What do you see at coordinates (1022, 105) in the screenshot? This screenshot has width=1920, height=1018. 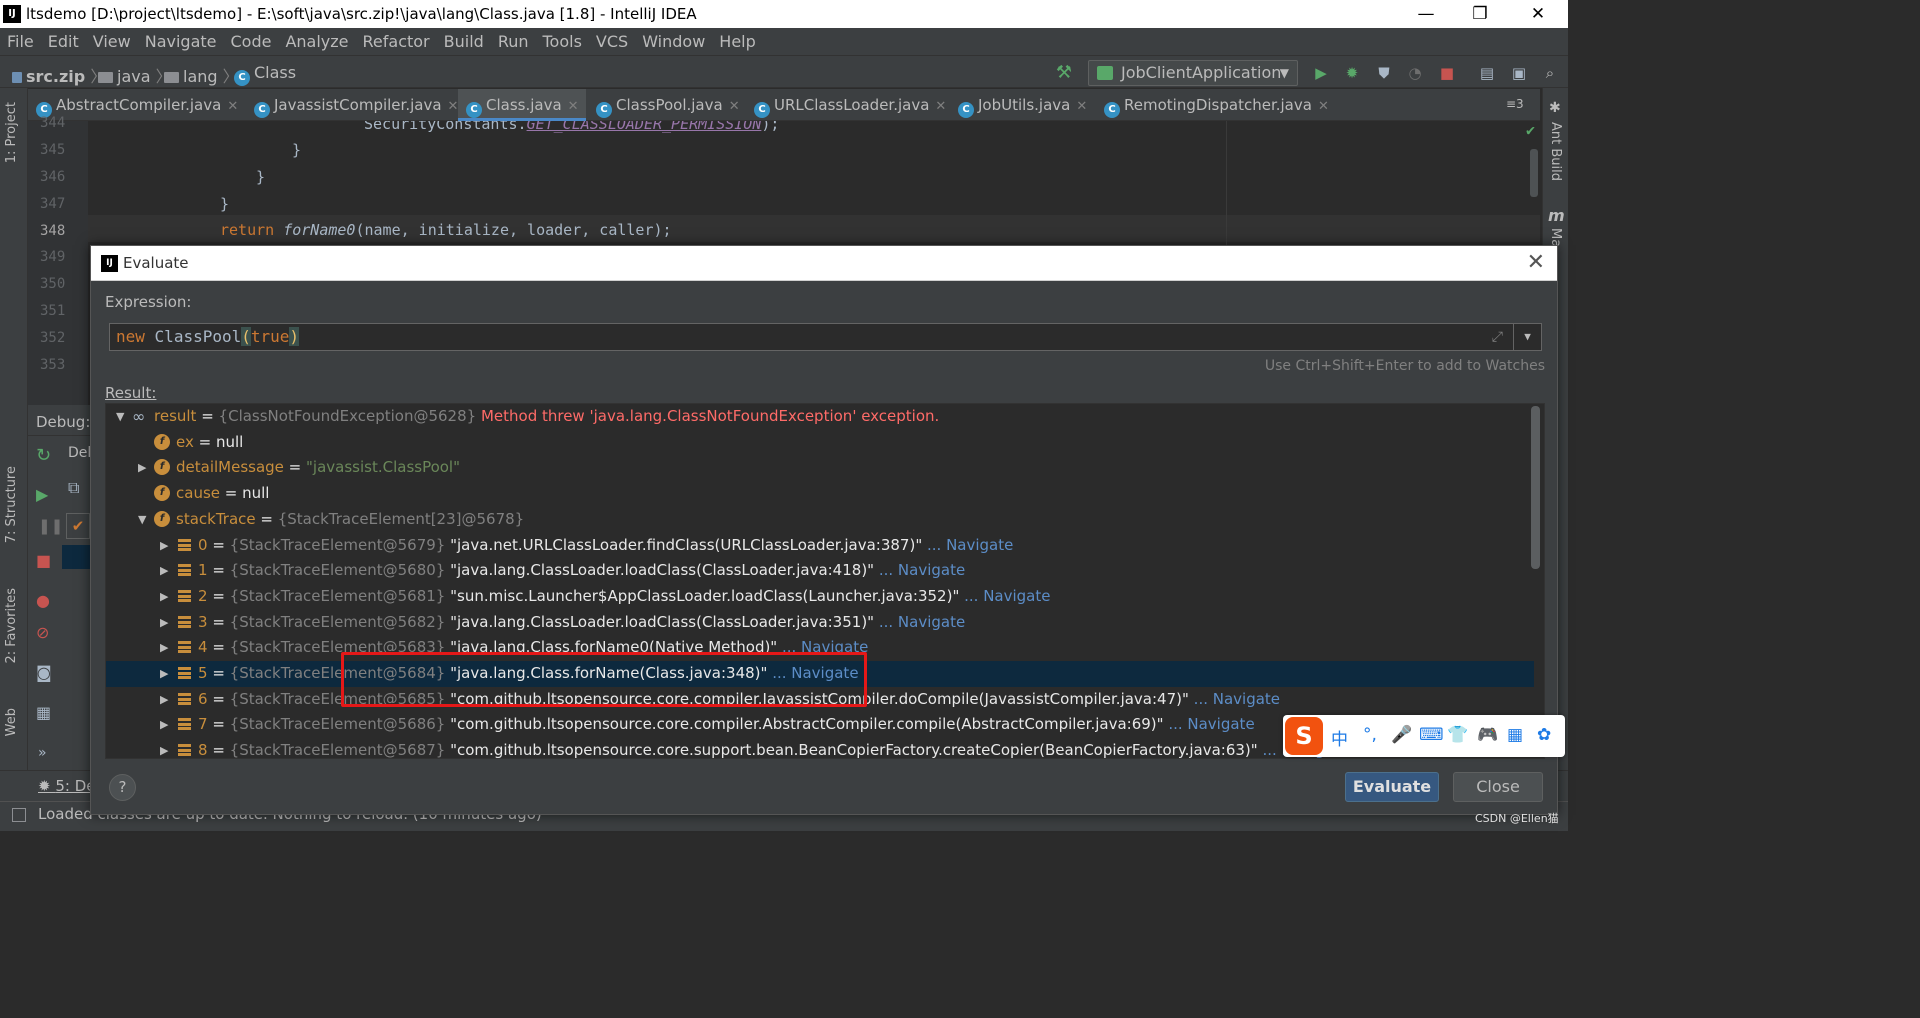 I see `tab-jobutils: C JobUtils.java ✕` at bounding box center [1022, 105].